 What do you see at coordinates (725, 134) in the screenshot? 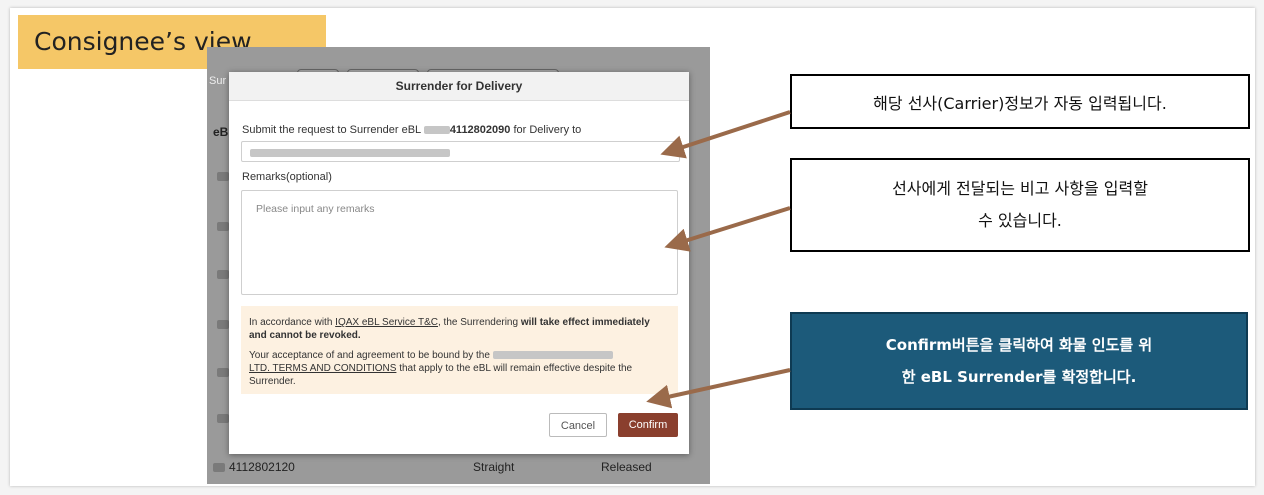
I see `carrier-arrow` at bounding box center [725, 134].